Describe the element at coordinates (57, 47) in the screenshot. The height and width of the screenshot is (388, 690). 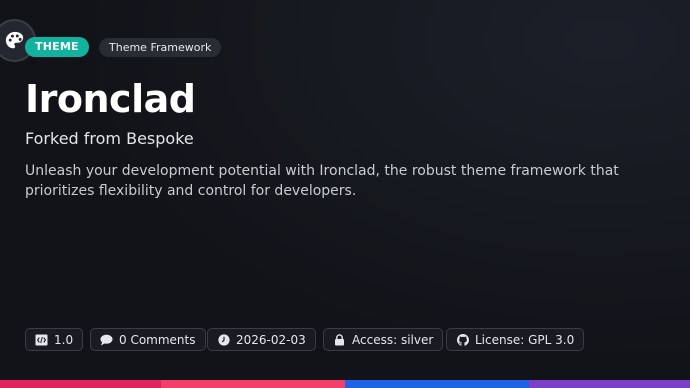
I see `type-badge: THEME` at that location.